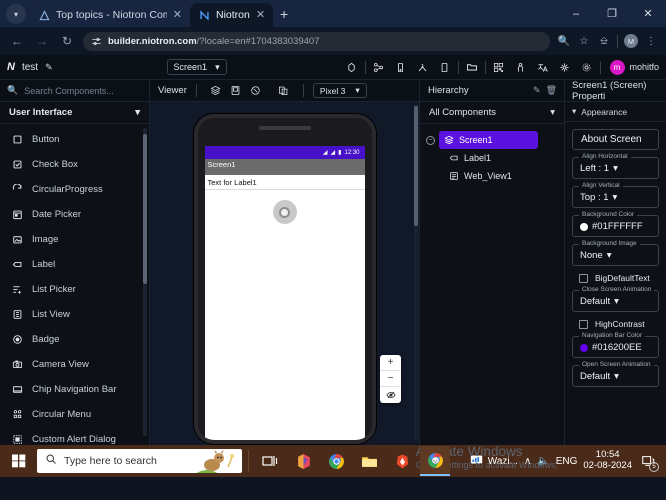 The width and height of the screenshot is (666, 500). I want to click on browser-tab-0: Top topics - Niotron Communit ✕, so click(110, 15).